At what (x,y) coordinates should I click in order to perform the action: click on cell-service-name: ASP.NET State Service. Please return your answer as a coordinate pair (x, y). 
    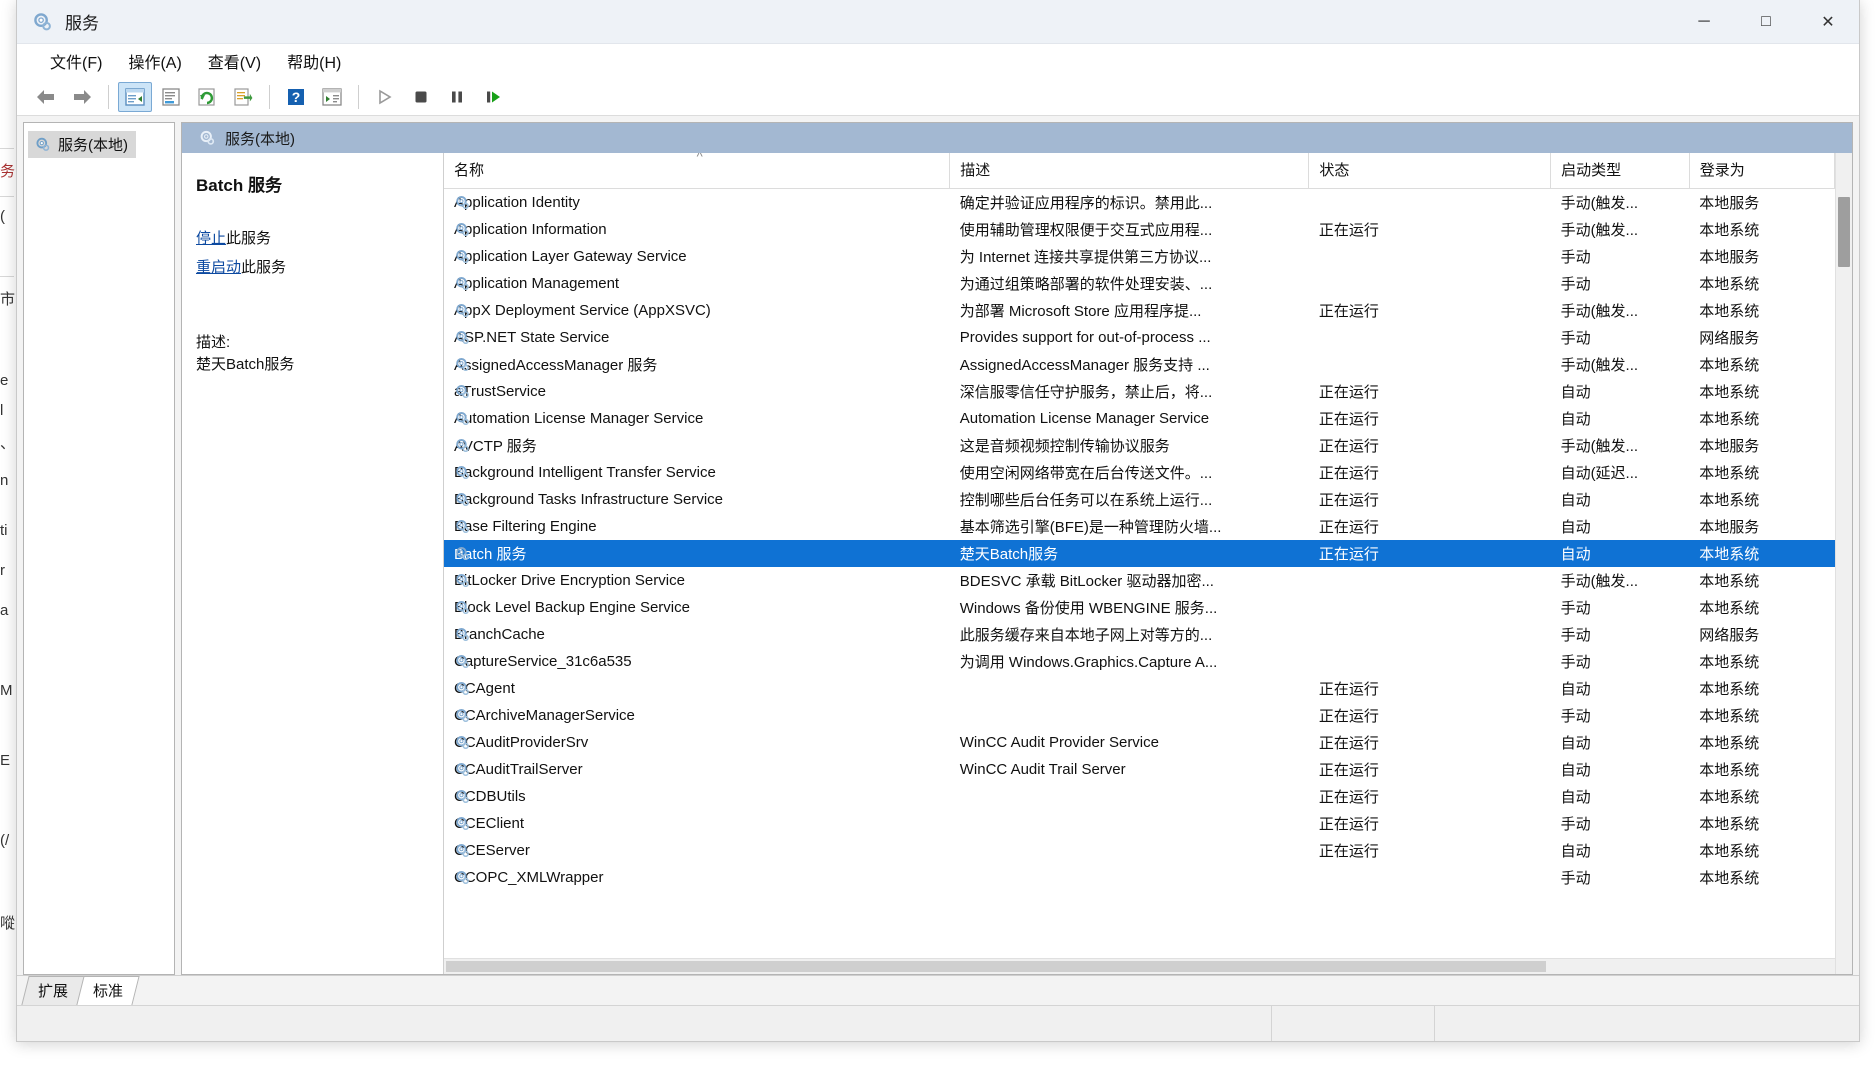
    Looking at the image, I should click on (532, 337).